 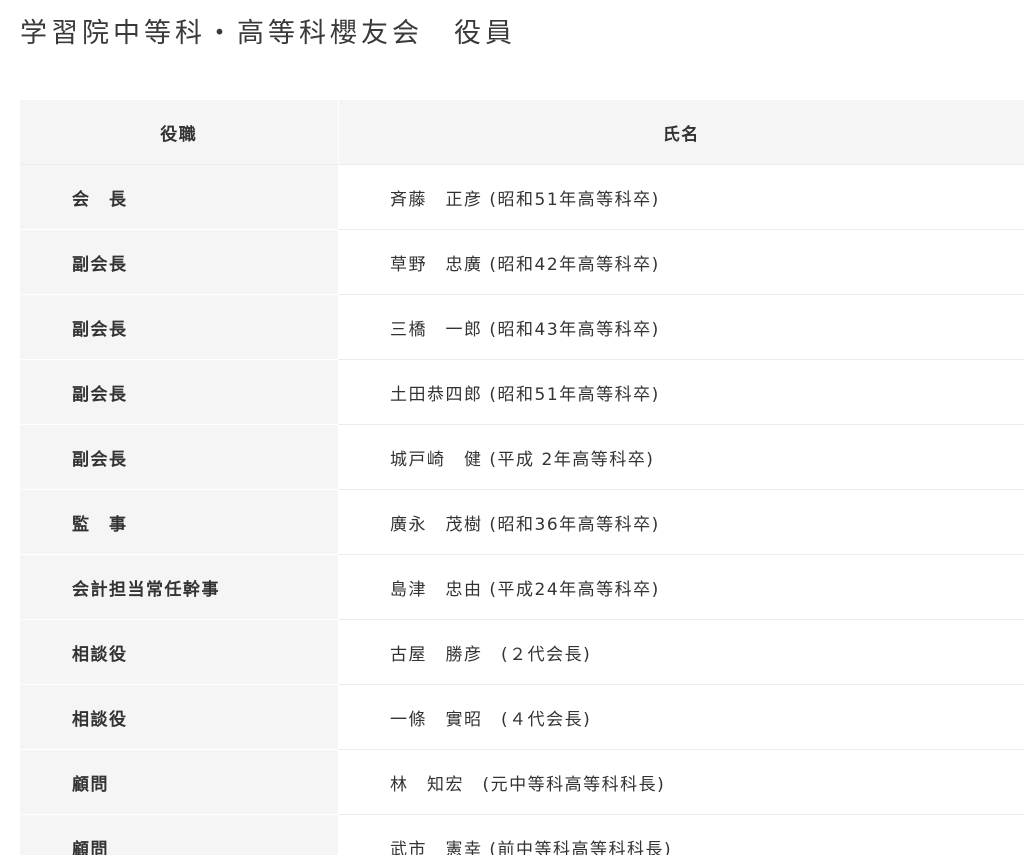 I want to click on table-row: 監 事 廣永 茂樹 (昭和36年高等科卒), so click(x=522, y=522).